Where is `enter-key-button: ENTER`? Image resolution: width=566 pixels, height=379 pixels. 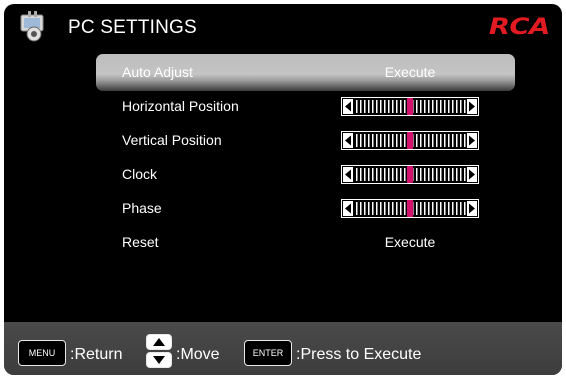
enter-key-button: ENTER is located at coordinates (268, 353).